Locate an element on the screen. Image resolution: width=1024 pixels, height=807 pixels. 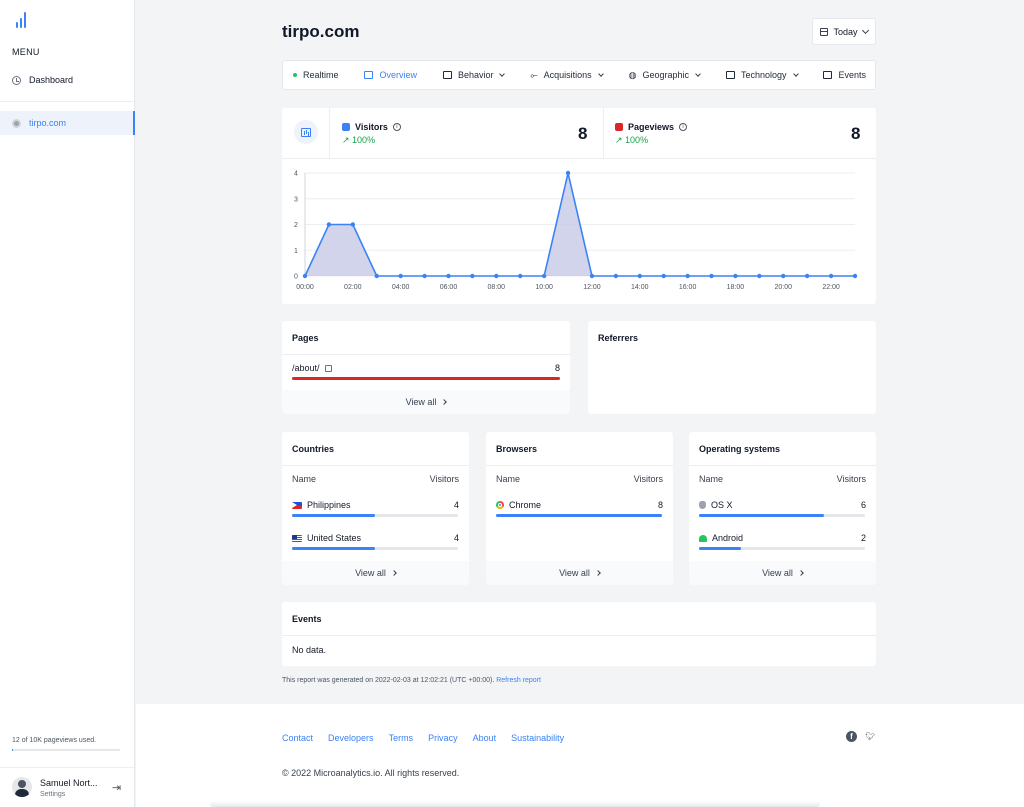
sidebar-item-site: tirpo.com is located at coordinates (67, 123).